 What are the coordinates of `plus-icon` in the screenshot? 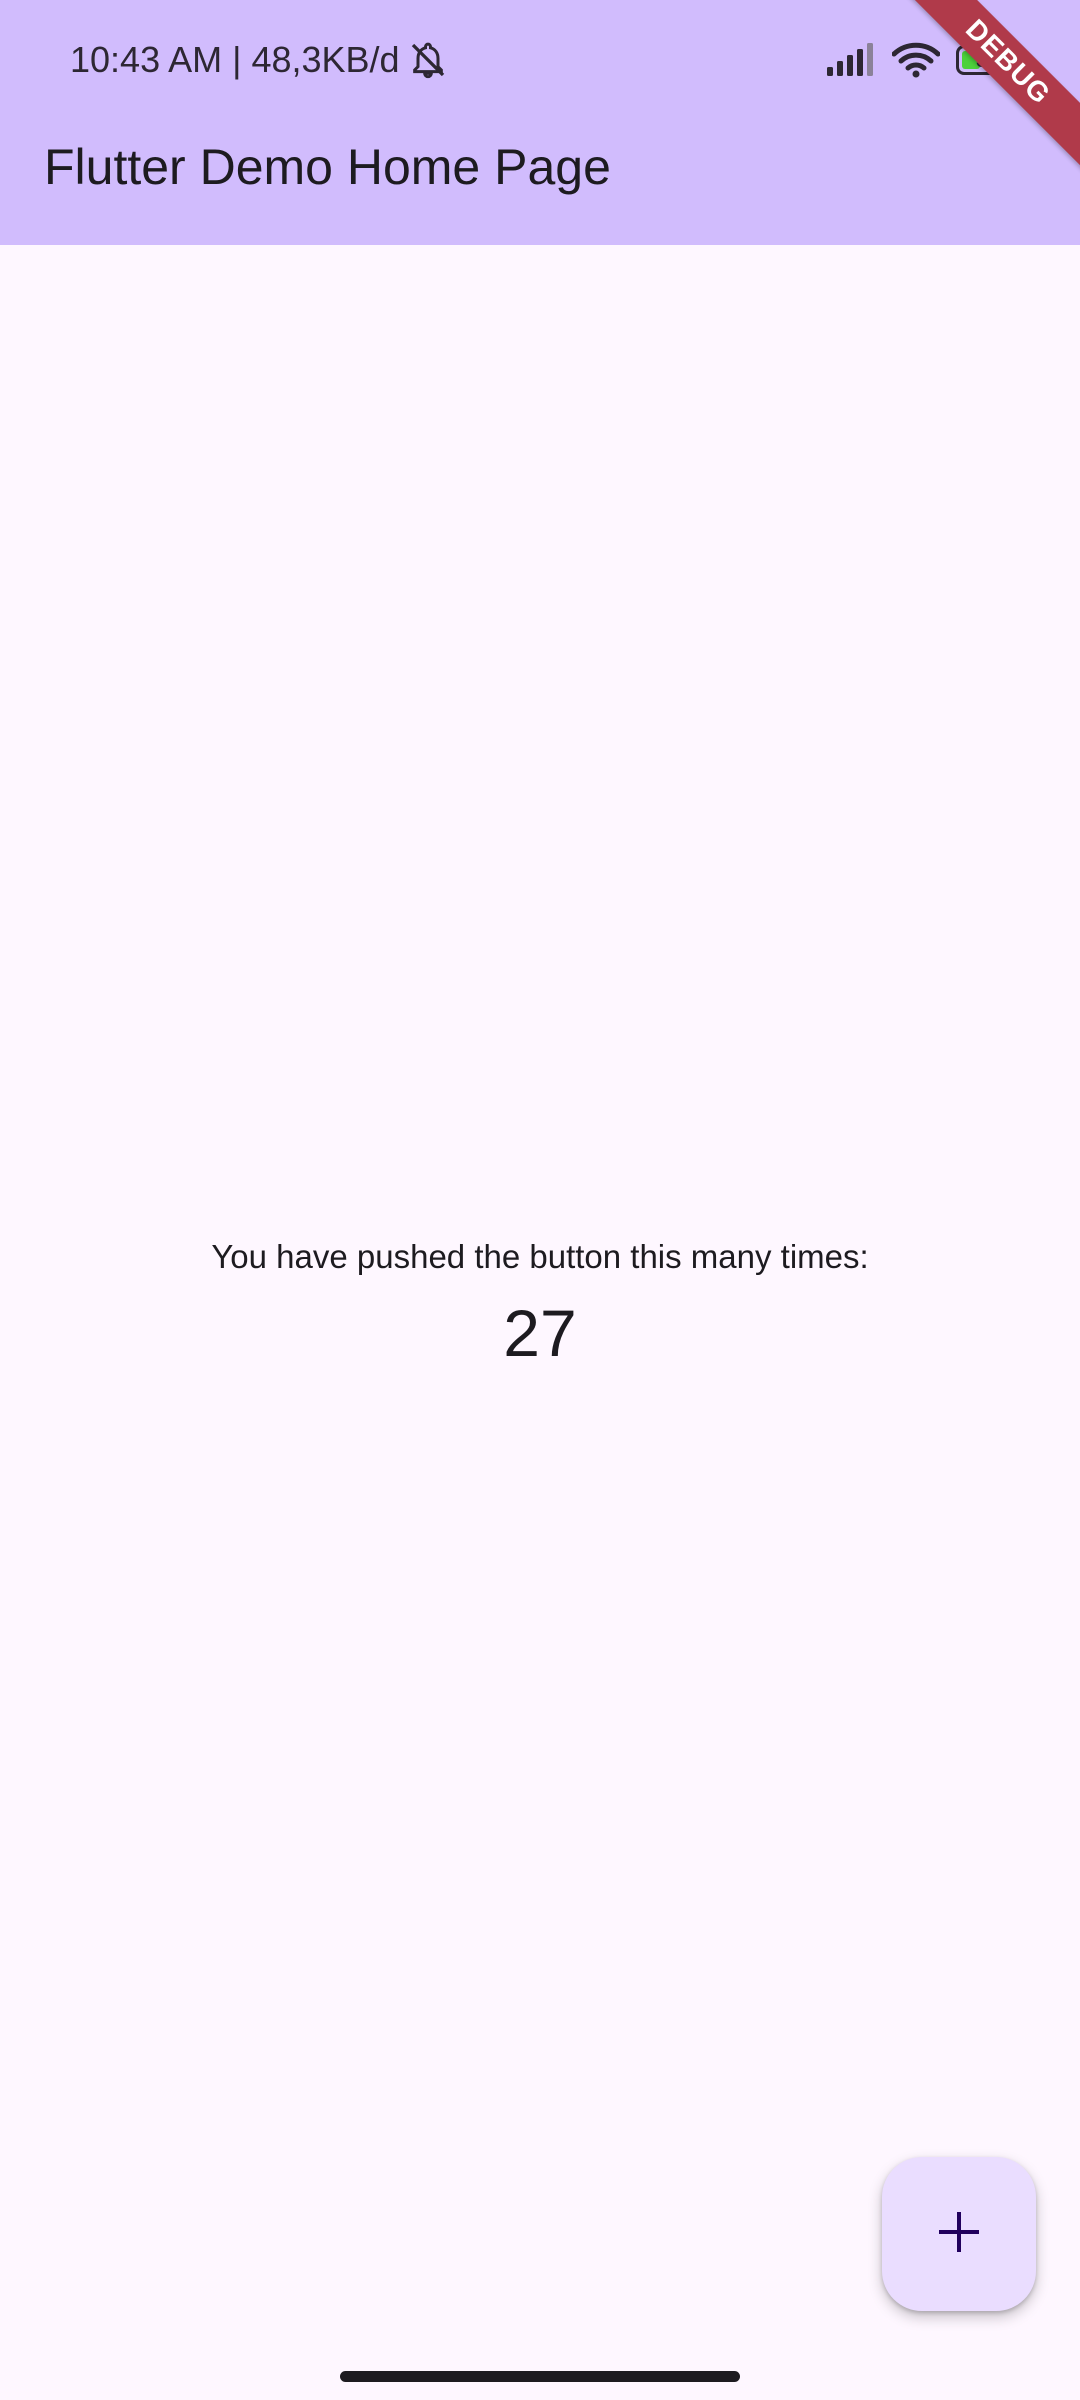 It's located at (959, 2234).